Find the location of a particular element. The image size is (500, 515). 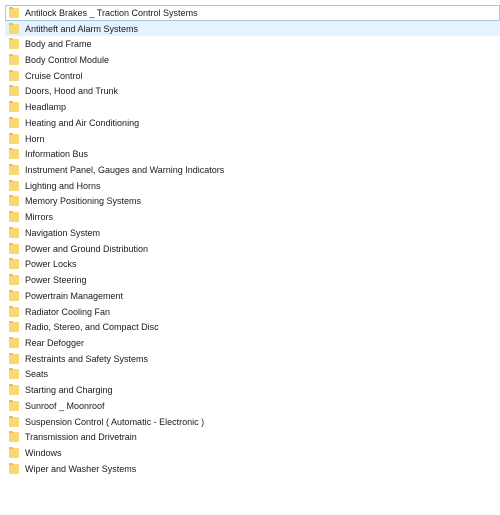

folder-label: Transmission and Drivetrain is located at coordinates (81, 437).